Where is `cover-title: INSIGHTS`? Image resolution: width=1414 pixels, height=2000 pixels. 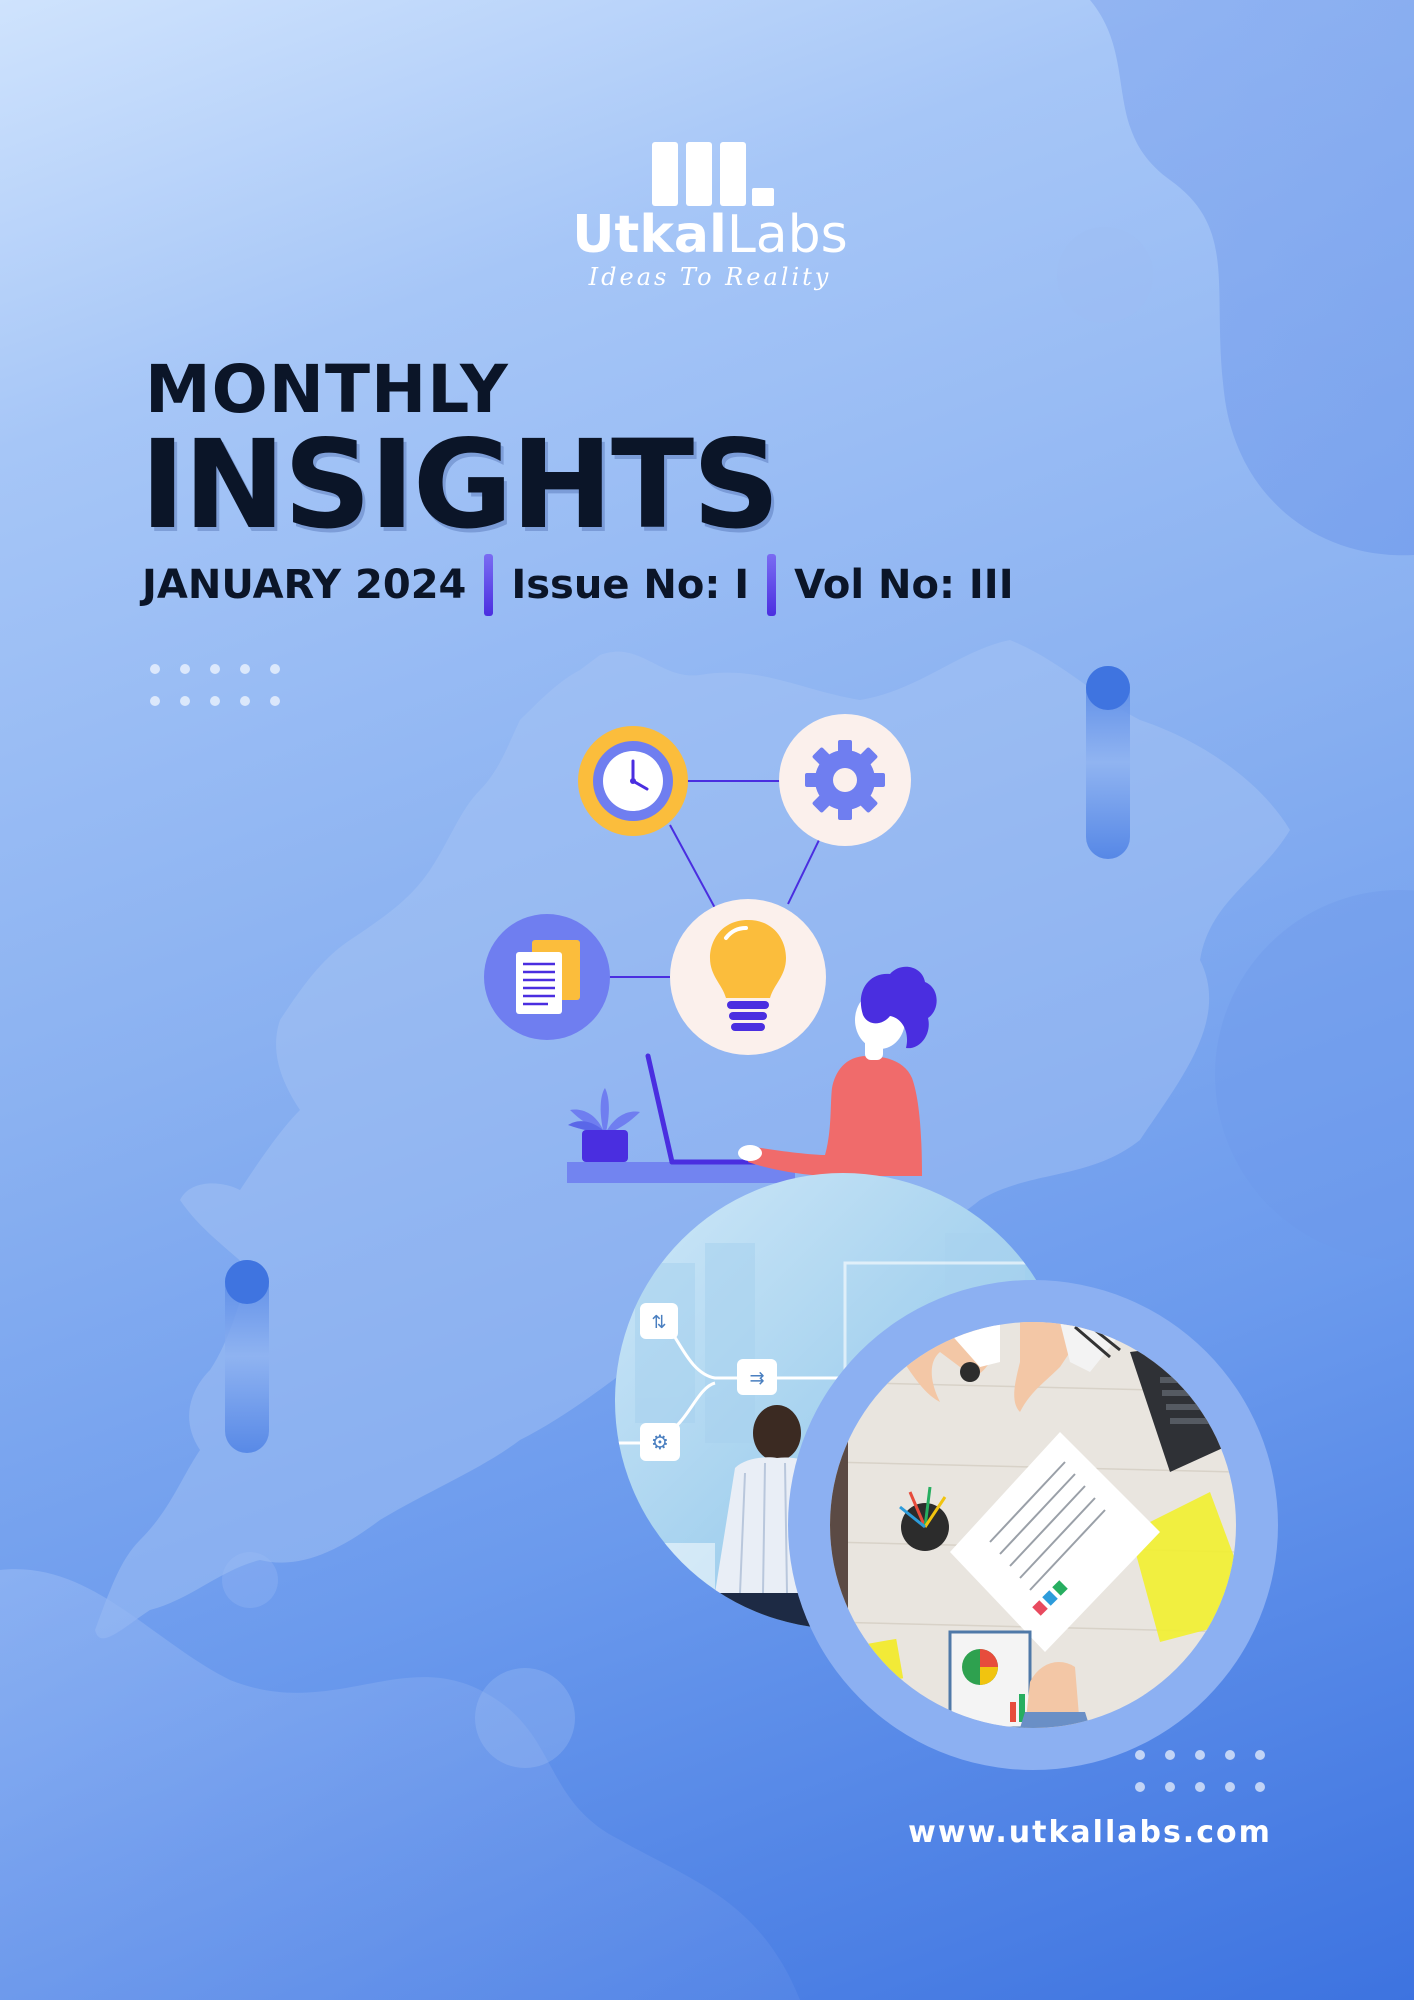 cover-title: INSIGHTS is located at coordinates (460, 485).